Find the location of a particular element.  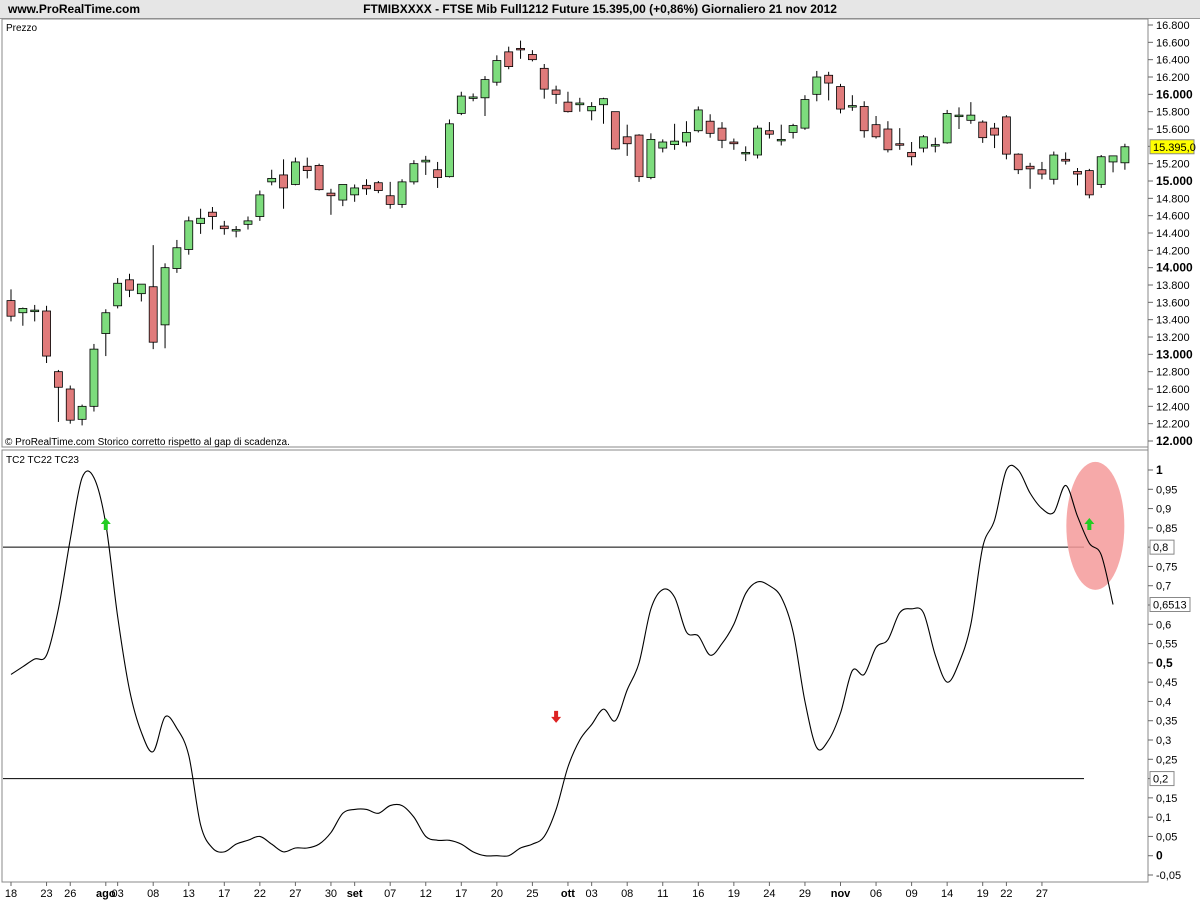

price-tick-label: 12.000 is located at coordinates (1174, 441).